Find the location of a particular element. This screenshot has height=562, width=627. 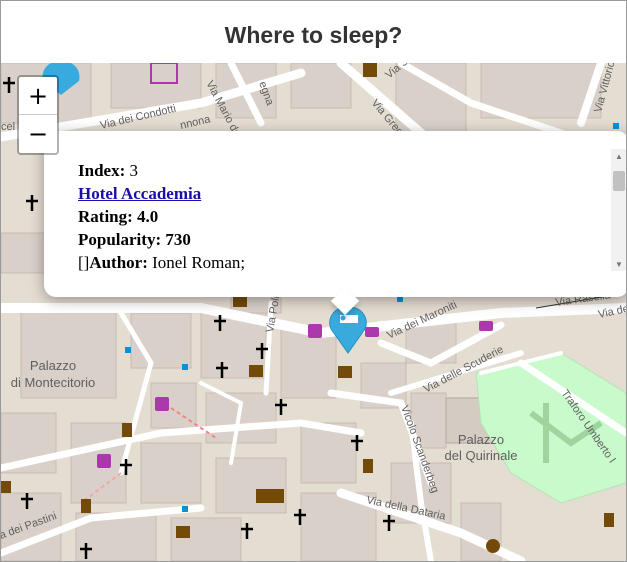

hotel-link: Hotel Accademia is located at coordinates (139, 193).